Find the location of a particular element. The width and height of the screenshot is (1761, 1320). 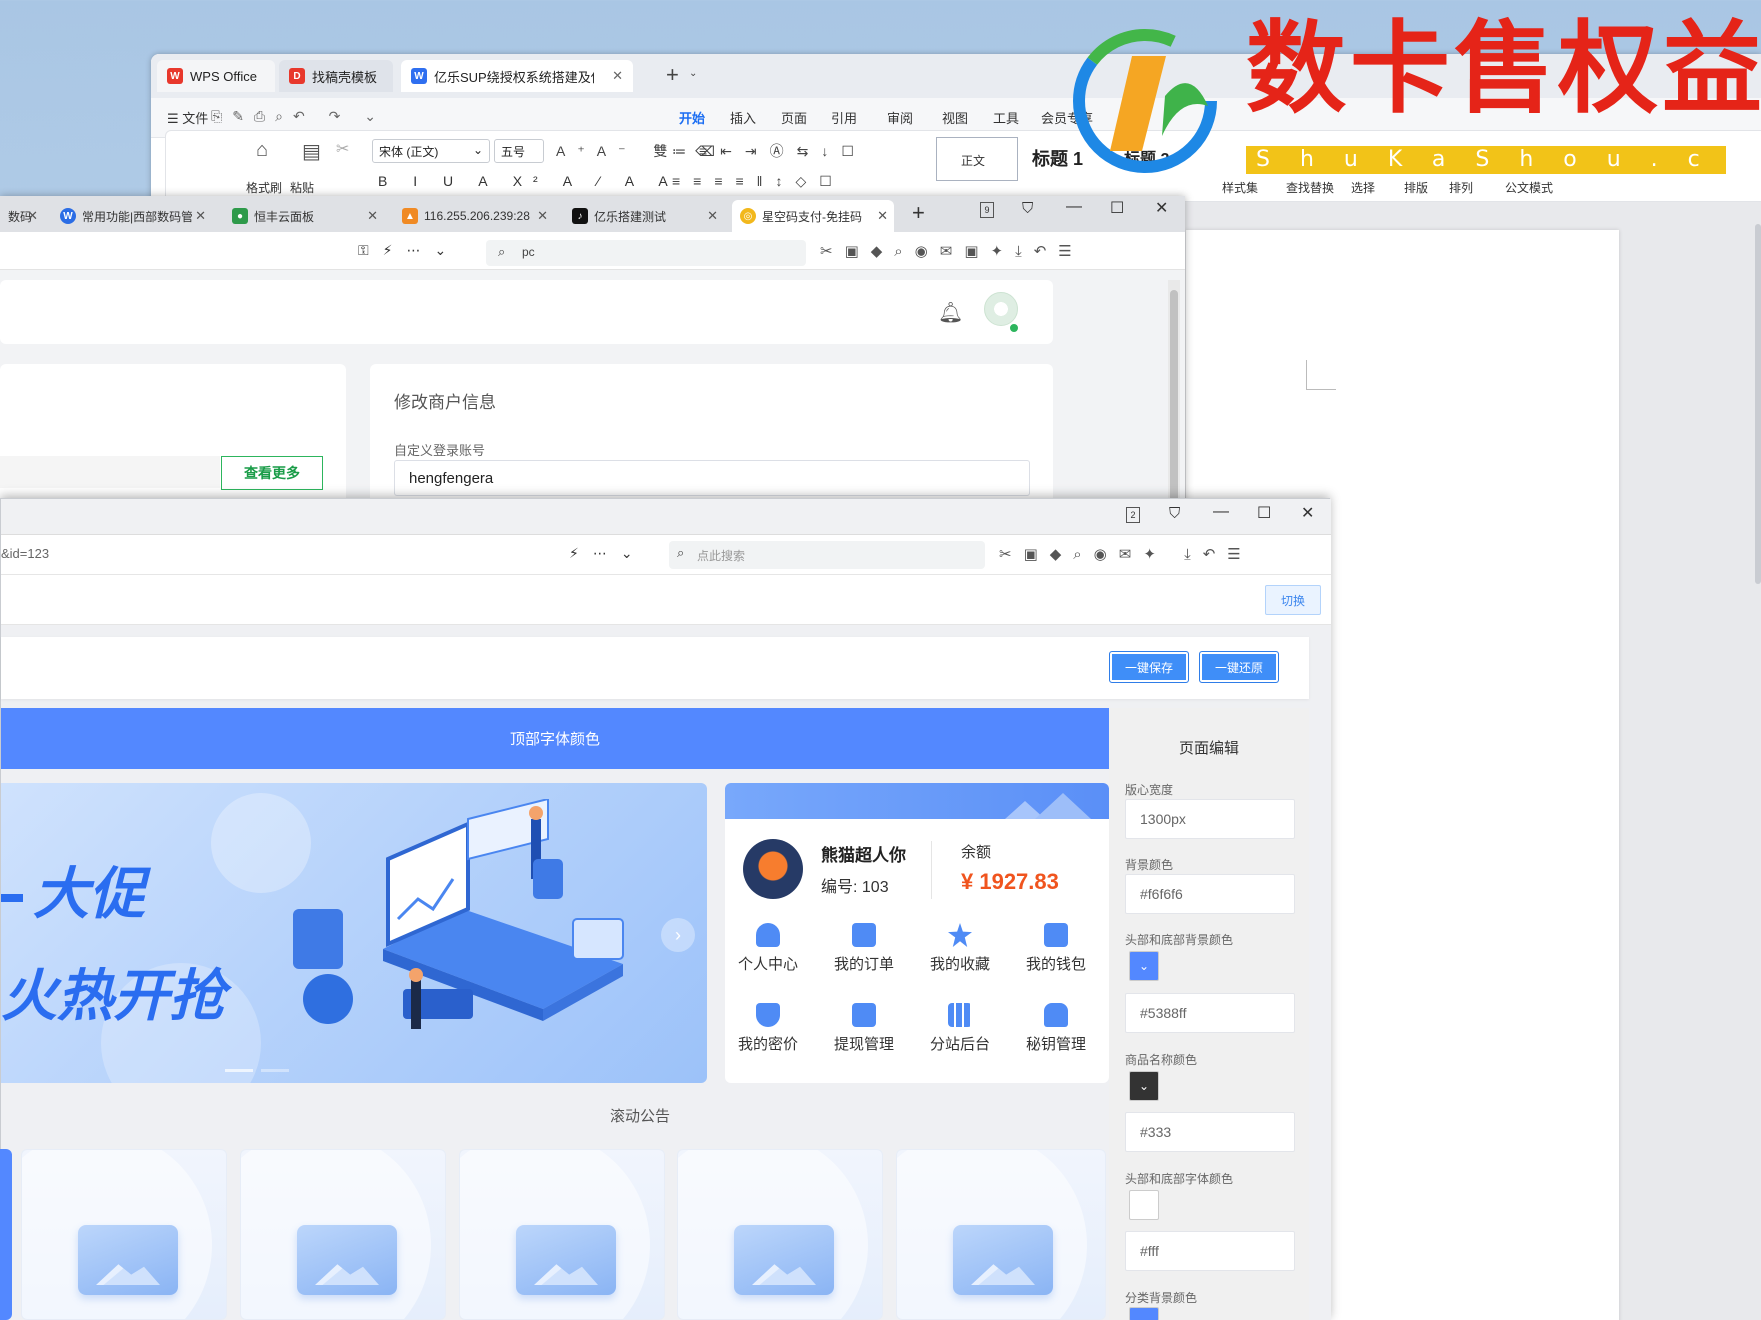

name-color-input: #333 is located at coordinates (1210, 1132).